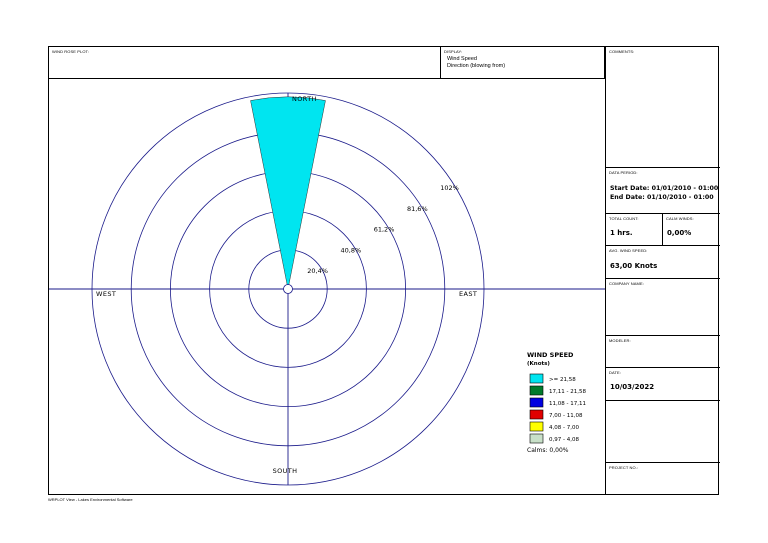 This screenshot has width=768, height=543. Describe the element at coordinates (449, 188) in the screenshot. I see `ring-label-5: 102%` at that location.